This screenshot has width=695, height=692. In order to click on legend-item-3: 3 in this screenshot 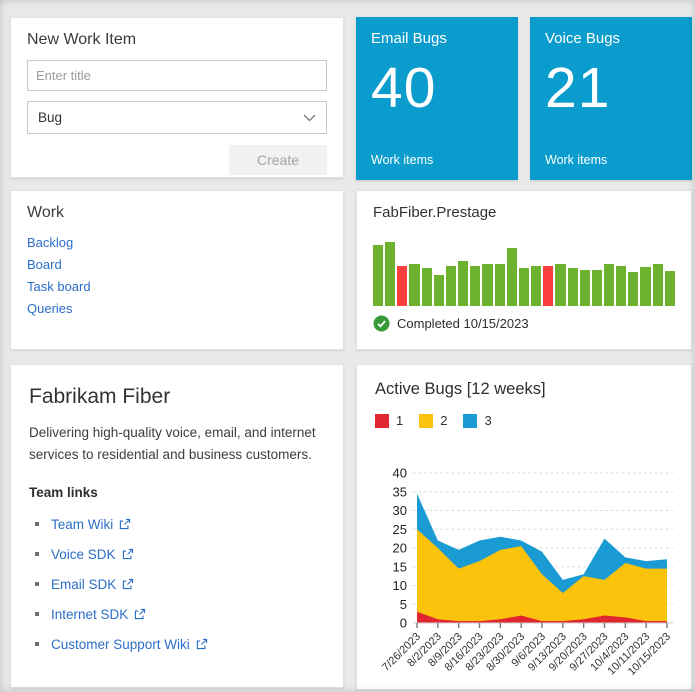, I will do `click(477, 420)`.